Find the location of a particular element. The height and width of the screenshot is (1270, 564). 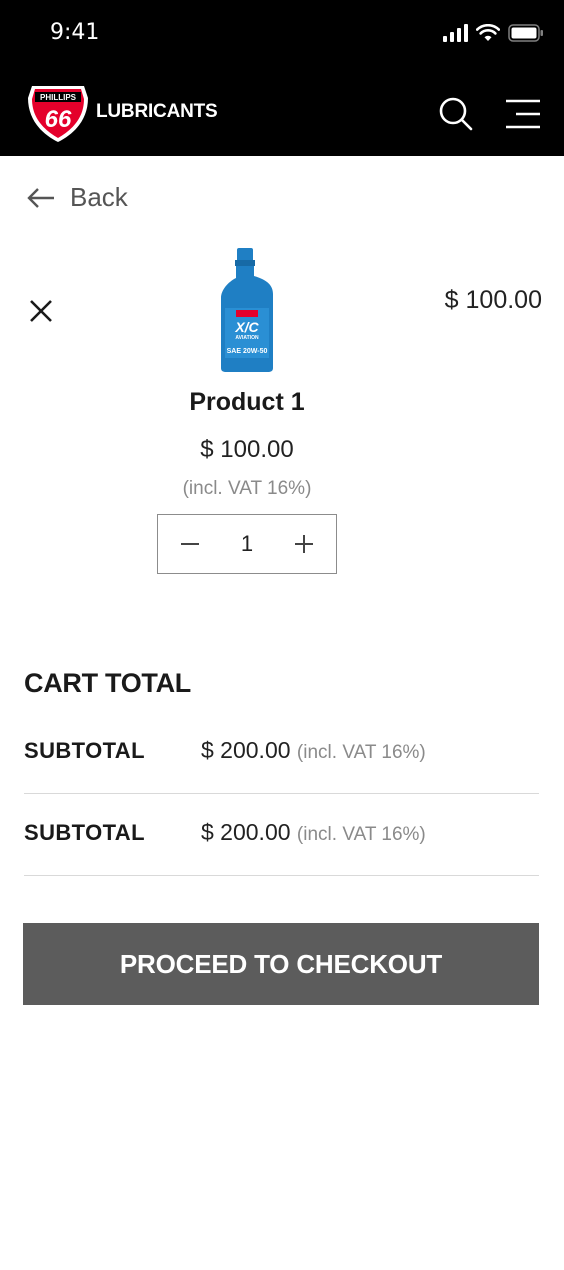

status-icons is located at coordinates (493, 33).